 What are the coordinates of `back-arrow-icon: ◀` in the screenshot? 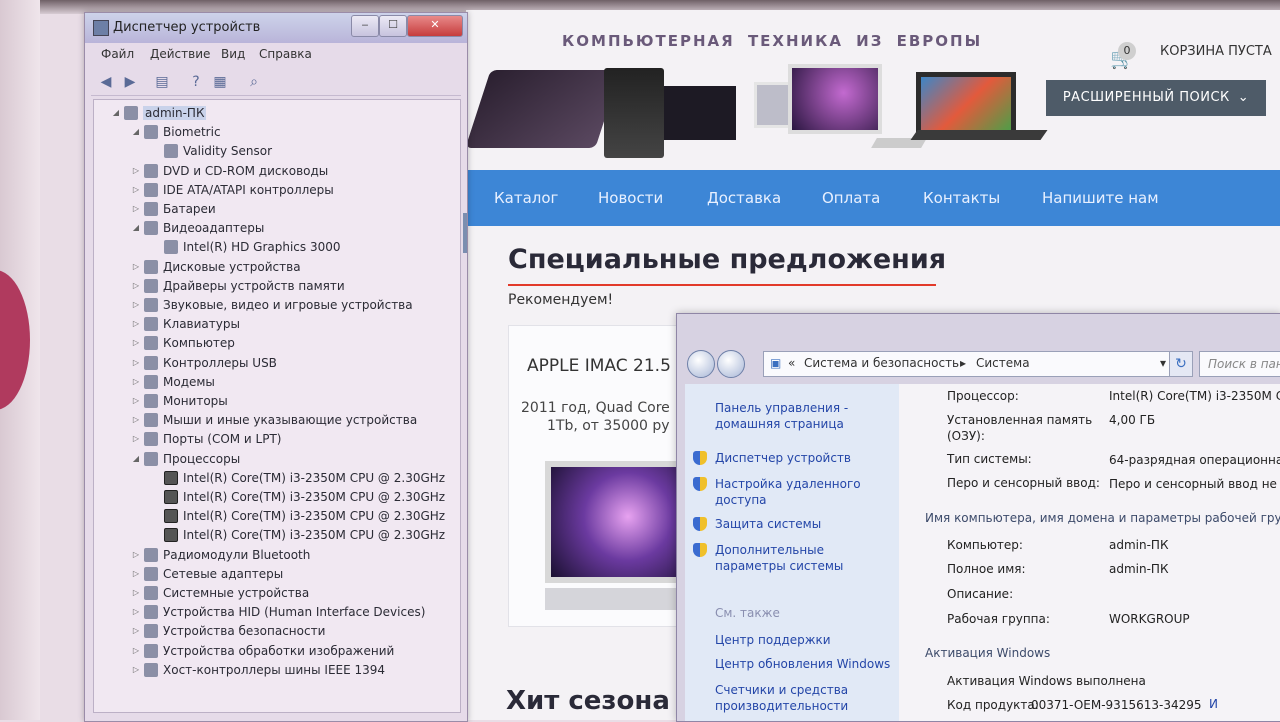 It's located at (106, 82).